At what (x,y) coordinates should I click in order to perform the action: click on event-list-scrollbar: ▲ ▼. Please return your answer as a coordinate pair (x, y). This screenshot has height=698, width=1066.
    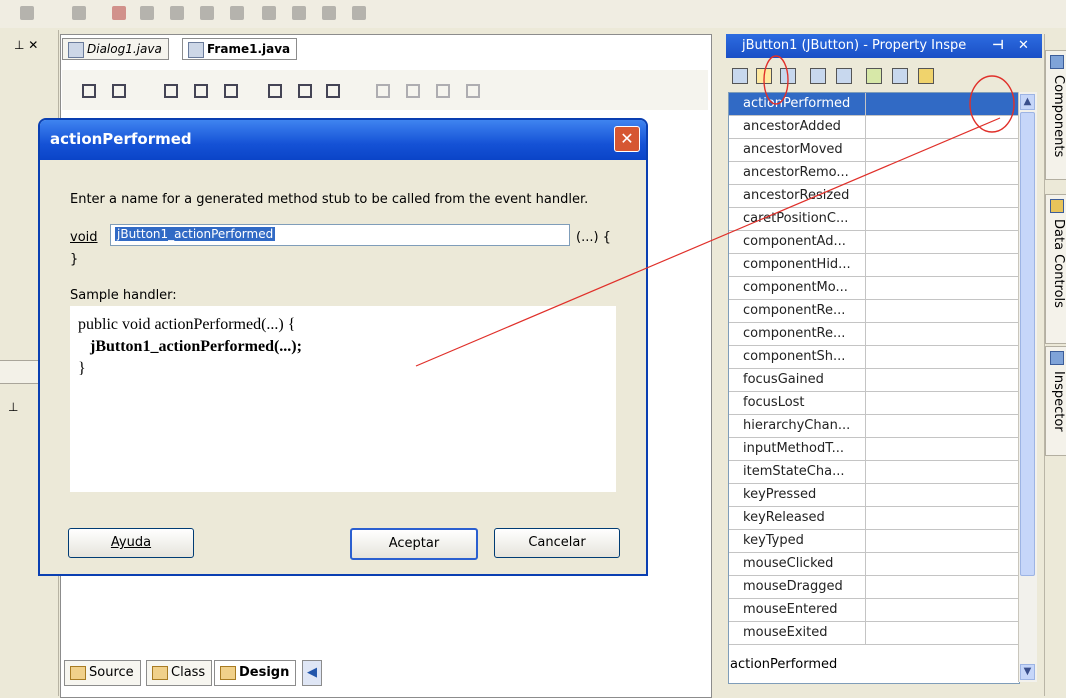
    Looking at the image, I should click on (1027, 387).